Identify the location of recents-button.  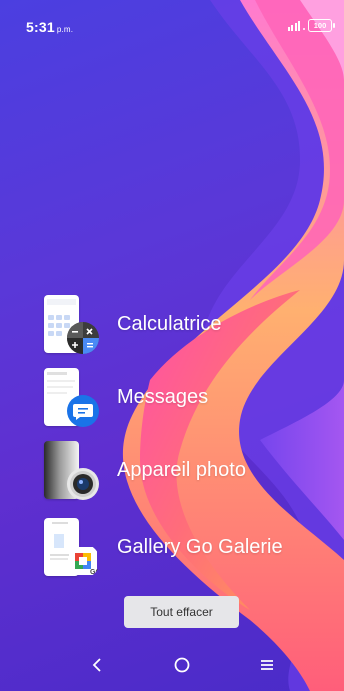
(267, 665).